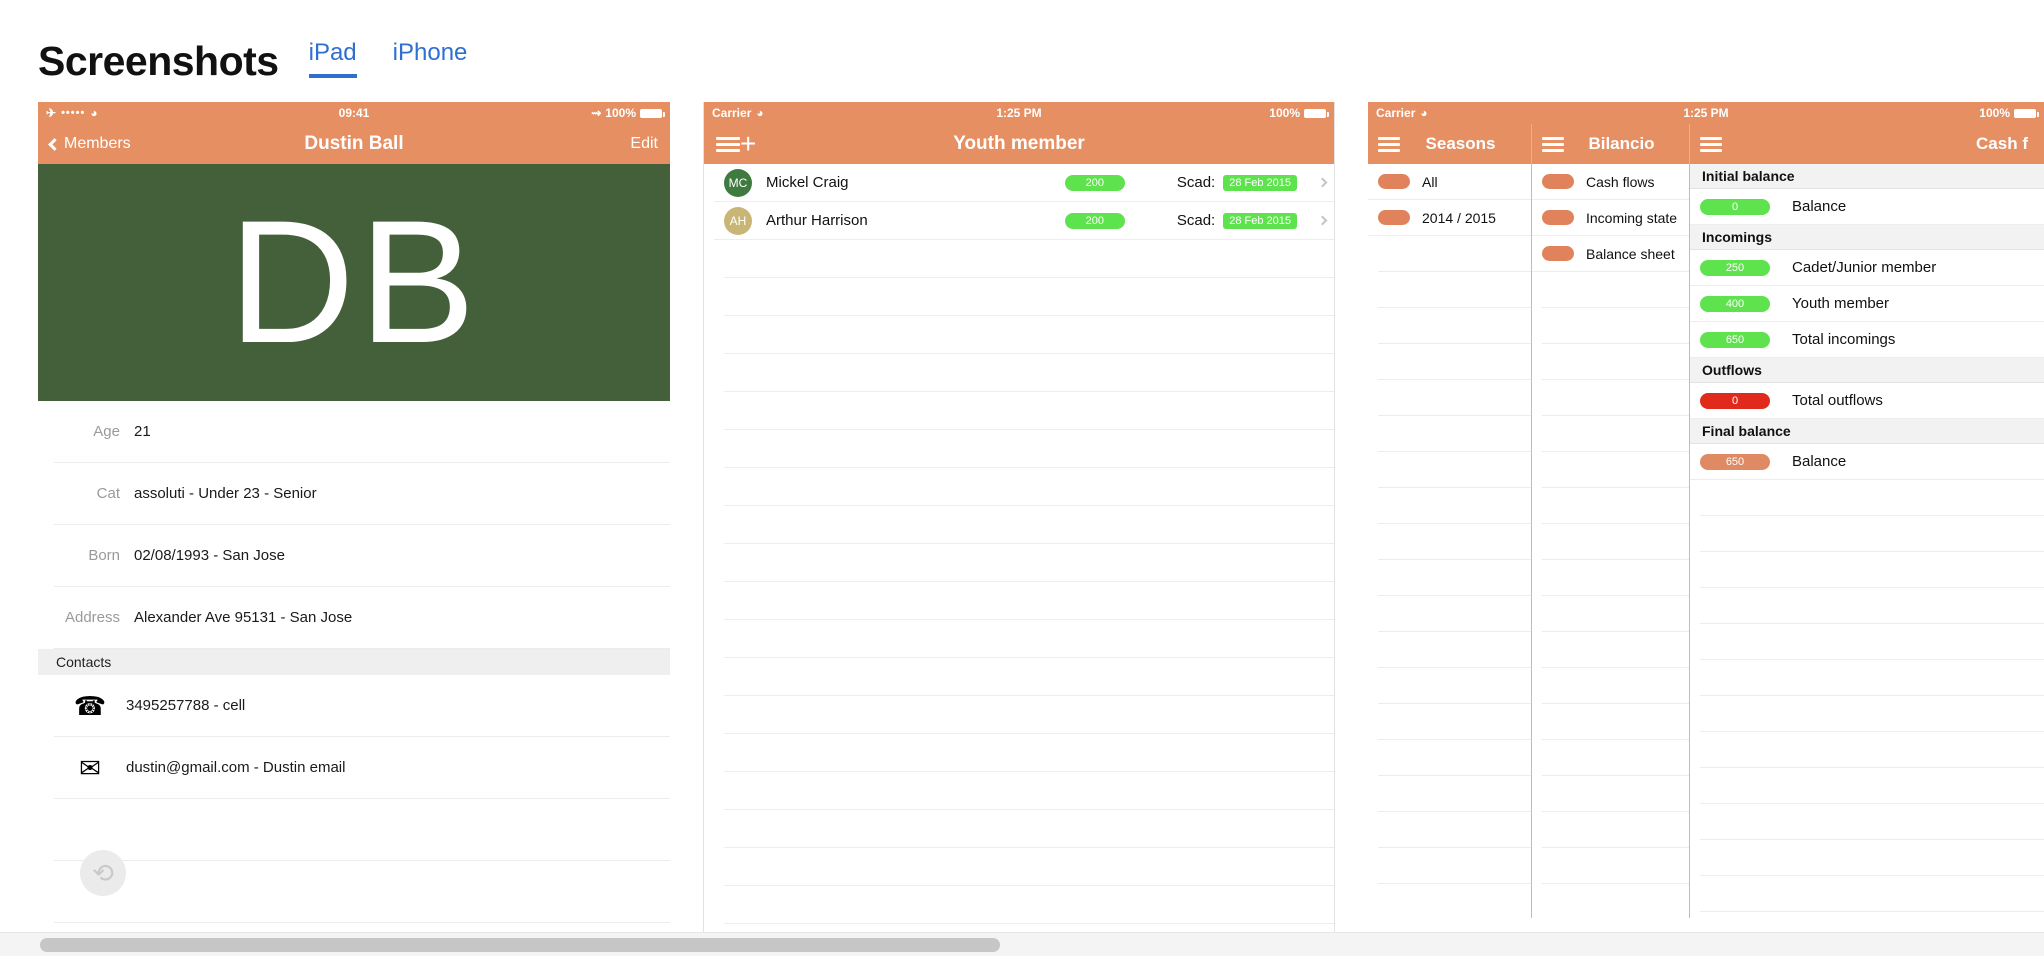 The width and height of the screenshot is (2044, 956). What do you see at coordinates (644, 144) in the screenshot?
I see `edit-button: Edit` at bounding box center [644, 144].